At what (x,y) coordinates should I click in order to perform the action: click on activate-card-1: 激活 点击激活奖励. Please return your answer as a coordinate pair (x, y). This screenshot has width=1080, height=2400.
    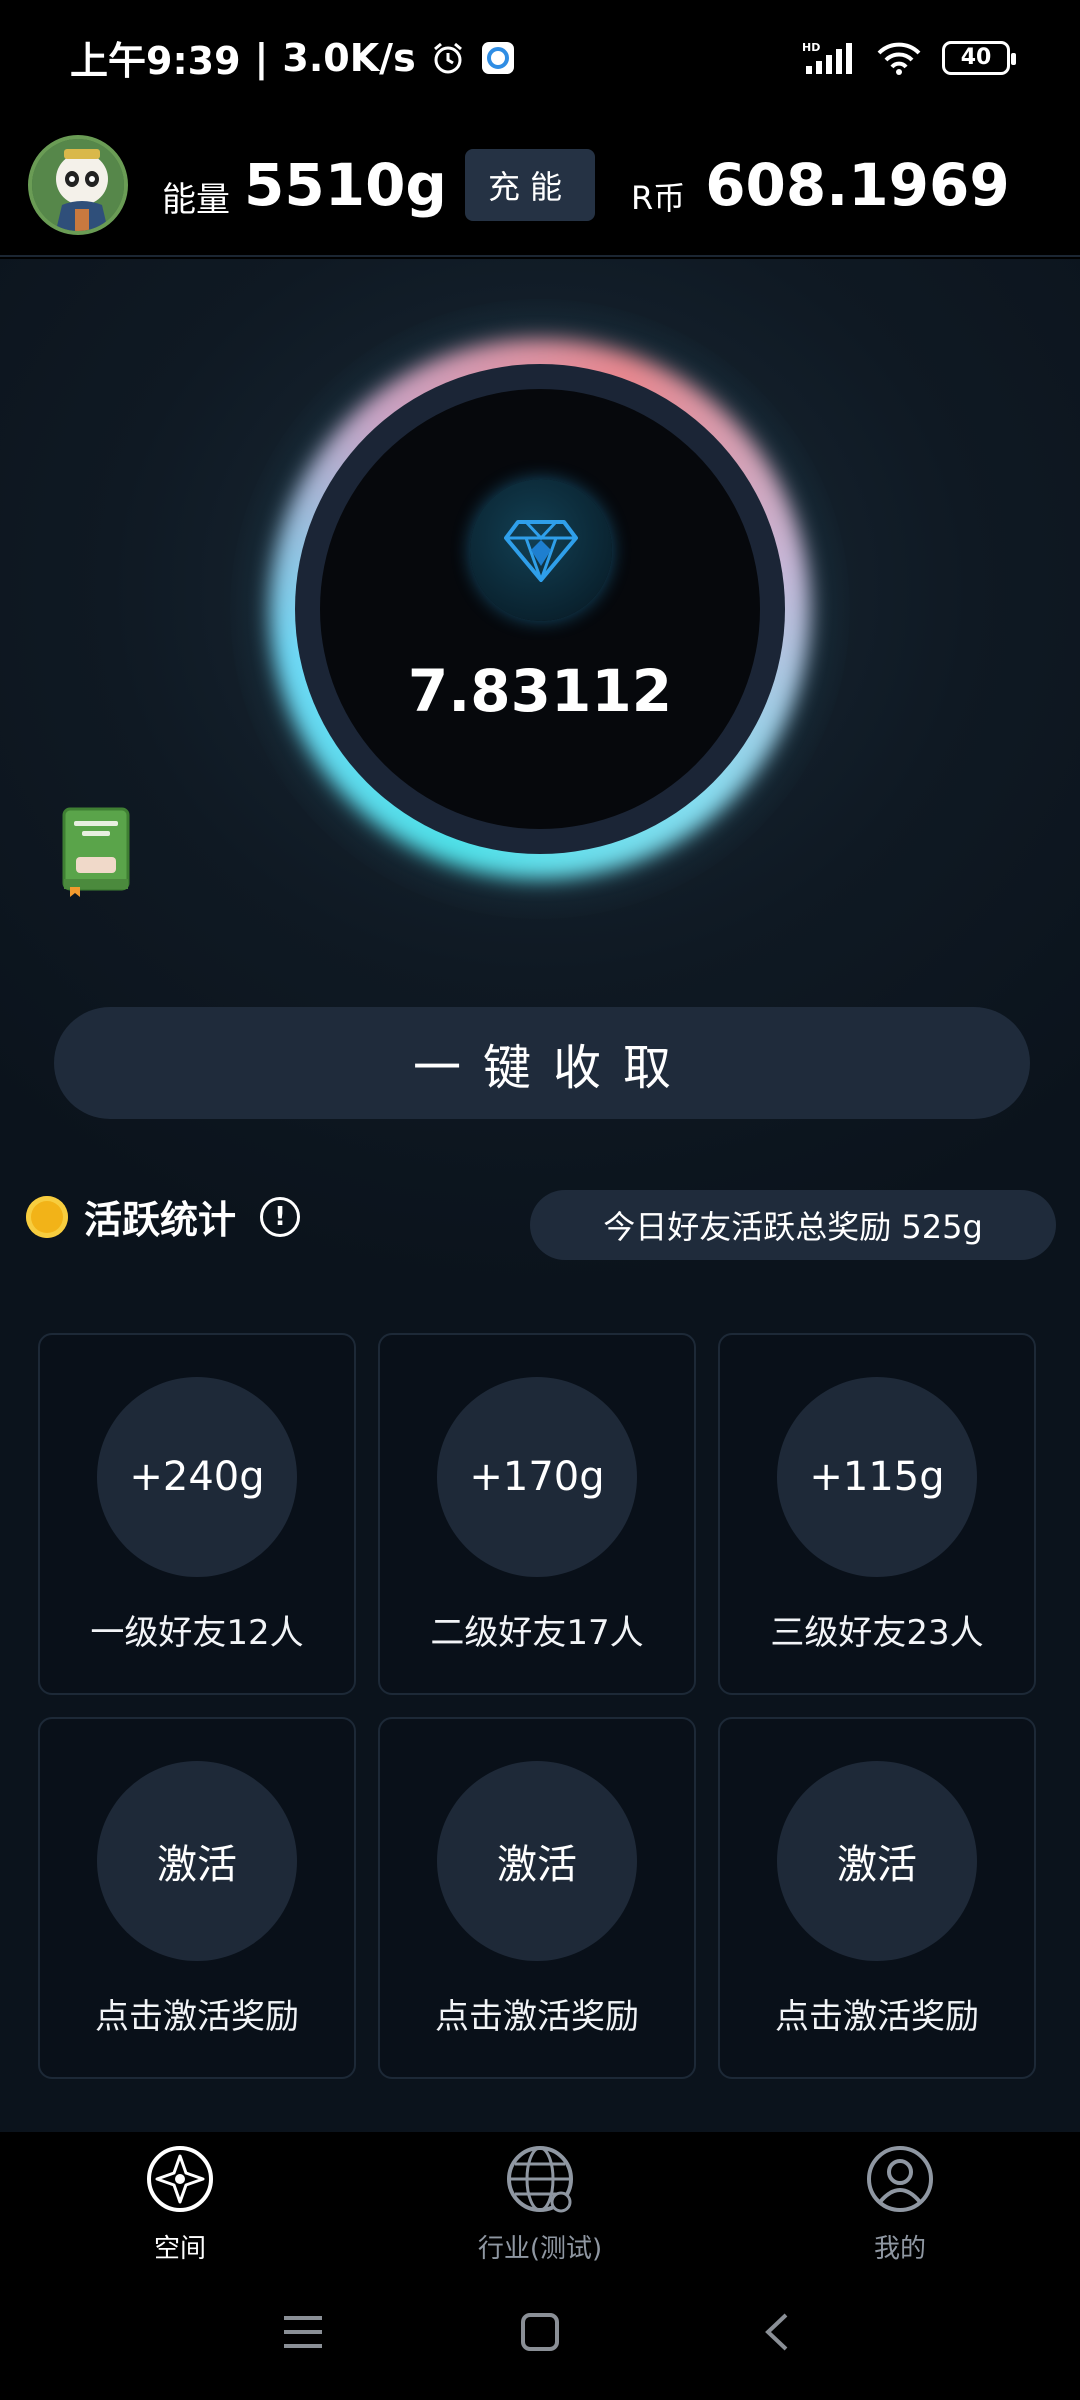
    Looking at the image, I should click on (197, 1898).